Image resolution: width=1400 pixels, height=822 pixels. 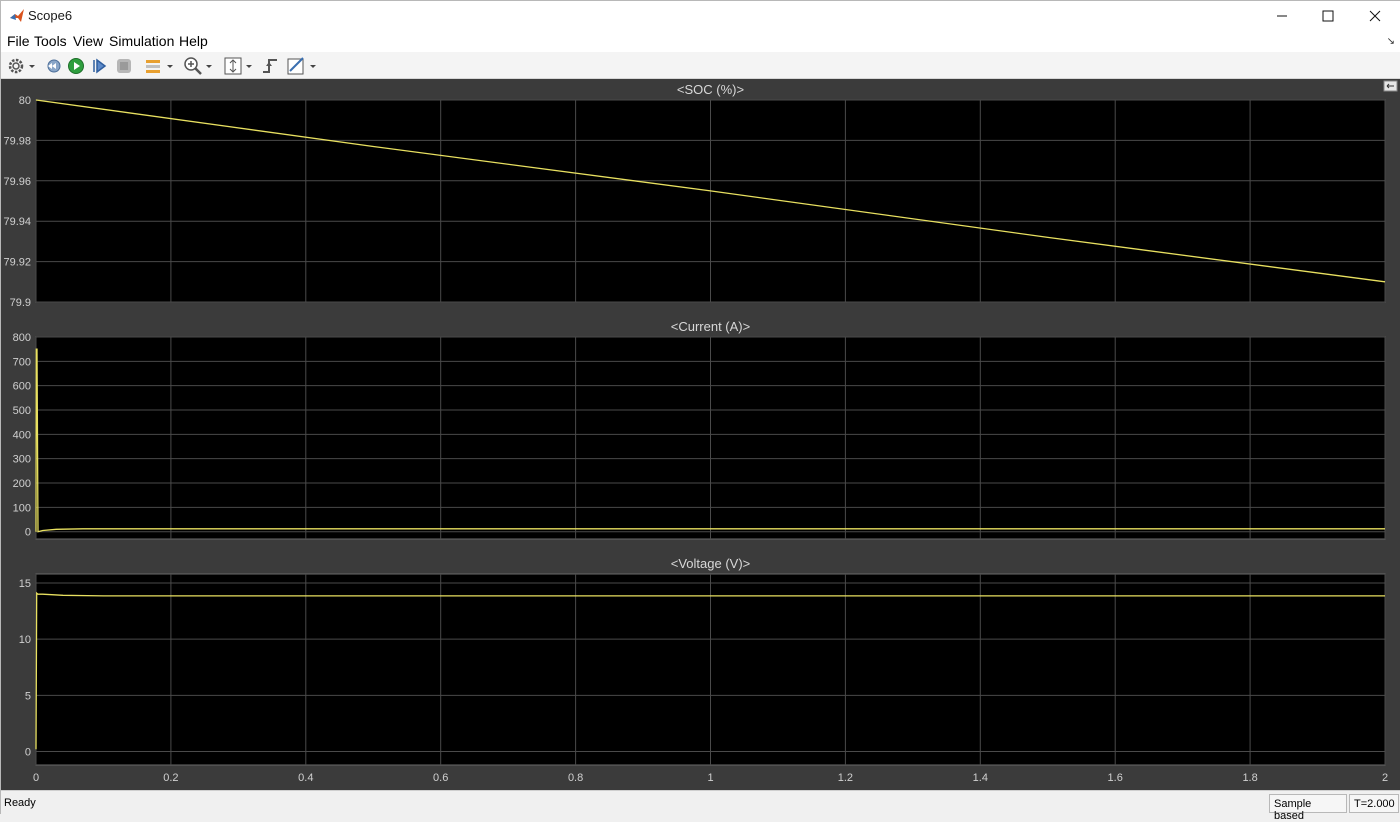 I want to click on minimize-icon, so click(x=1282, y=16).